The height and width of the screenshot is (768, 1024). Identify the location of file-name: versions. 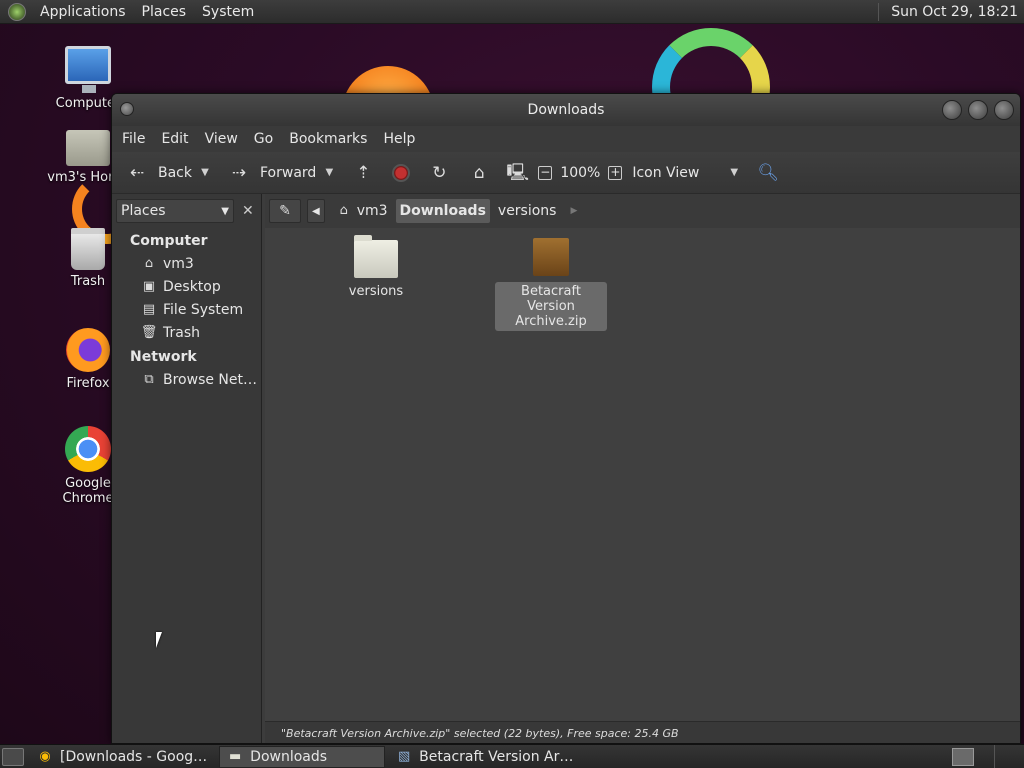
(376, 291).